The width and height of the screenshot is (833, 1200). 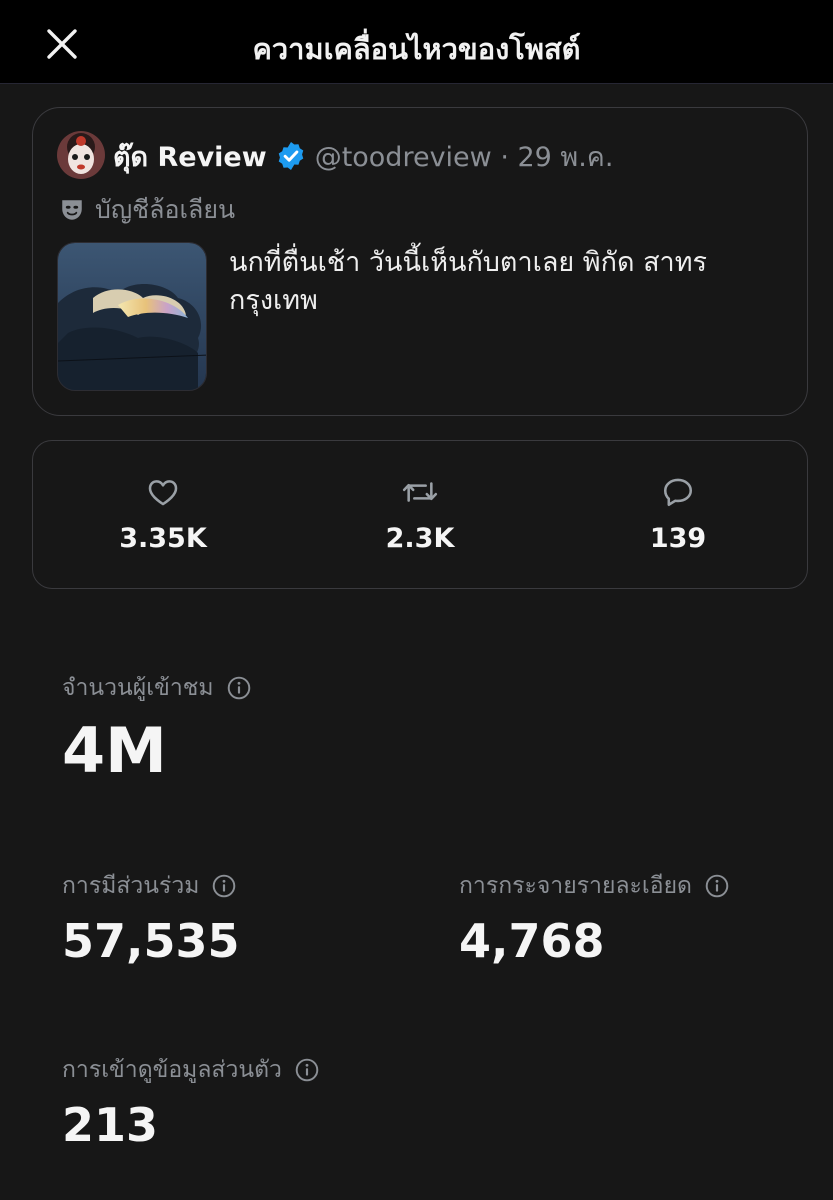 I want to click on engagements-metric: การมีส่วนร่วม 57,535, so click(x=151, y=918).